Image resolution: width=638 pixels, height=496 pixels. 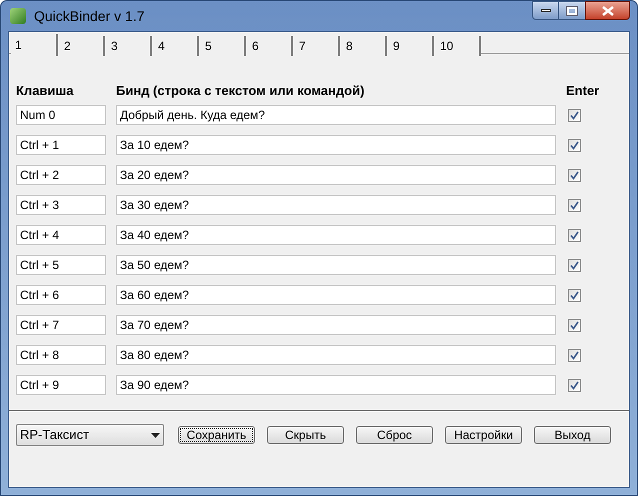 I want to click on bind-field: Добрый день. Куда едем?, so click(x=336, y=115).